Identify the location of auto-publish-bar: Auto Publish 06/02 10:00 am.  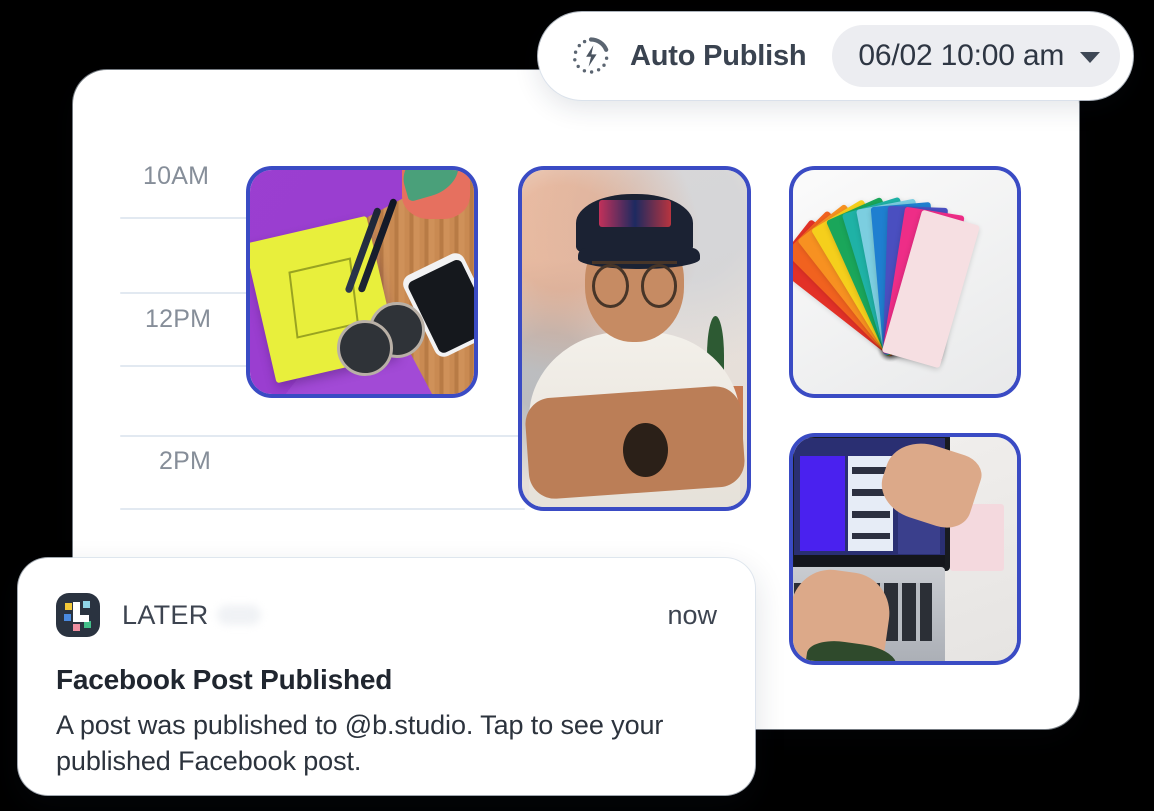
(836, 56).